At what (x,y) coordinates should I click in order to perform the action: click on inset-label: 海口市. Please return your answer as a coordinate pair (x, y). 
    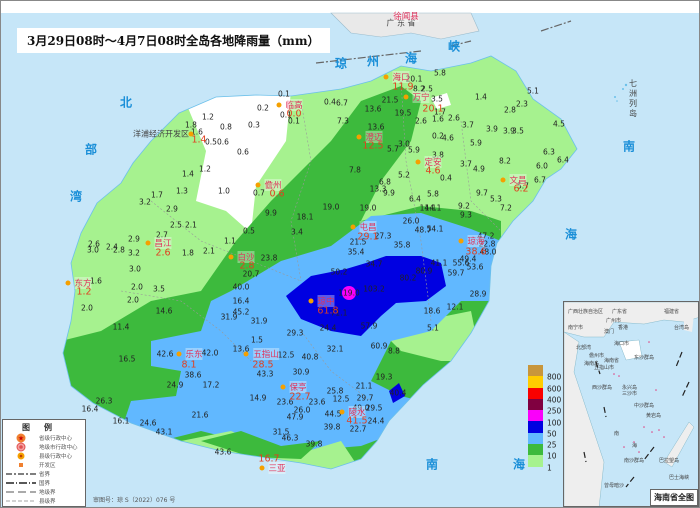
    Looking at the image, I should click on (622, 344).